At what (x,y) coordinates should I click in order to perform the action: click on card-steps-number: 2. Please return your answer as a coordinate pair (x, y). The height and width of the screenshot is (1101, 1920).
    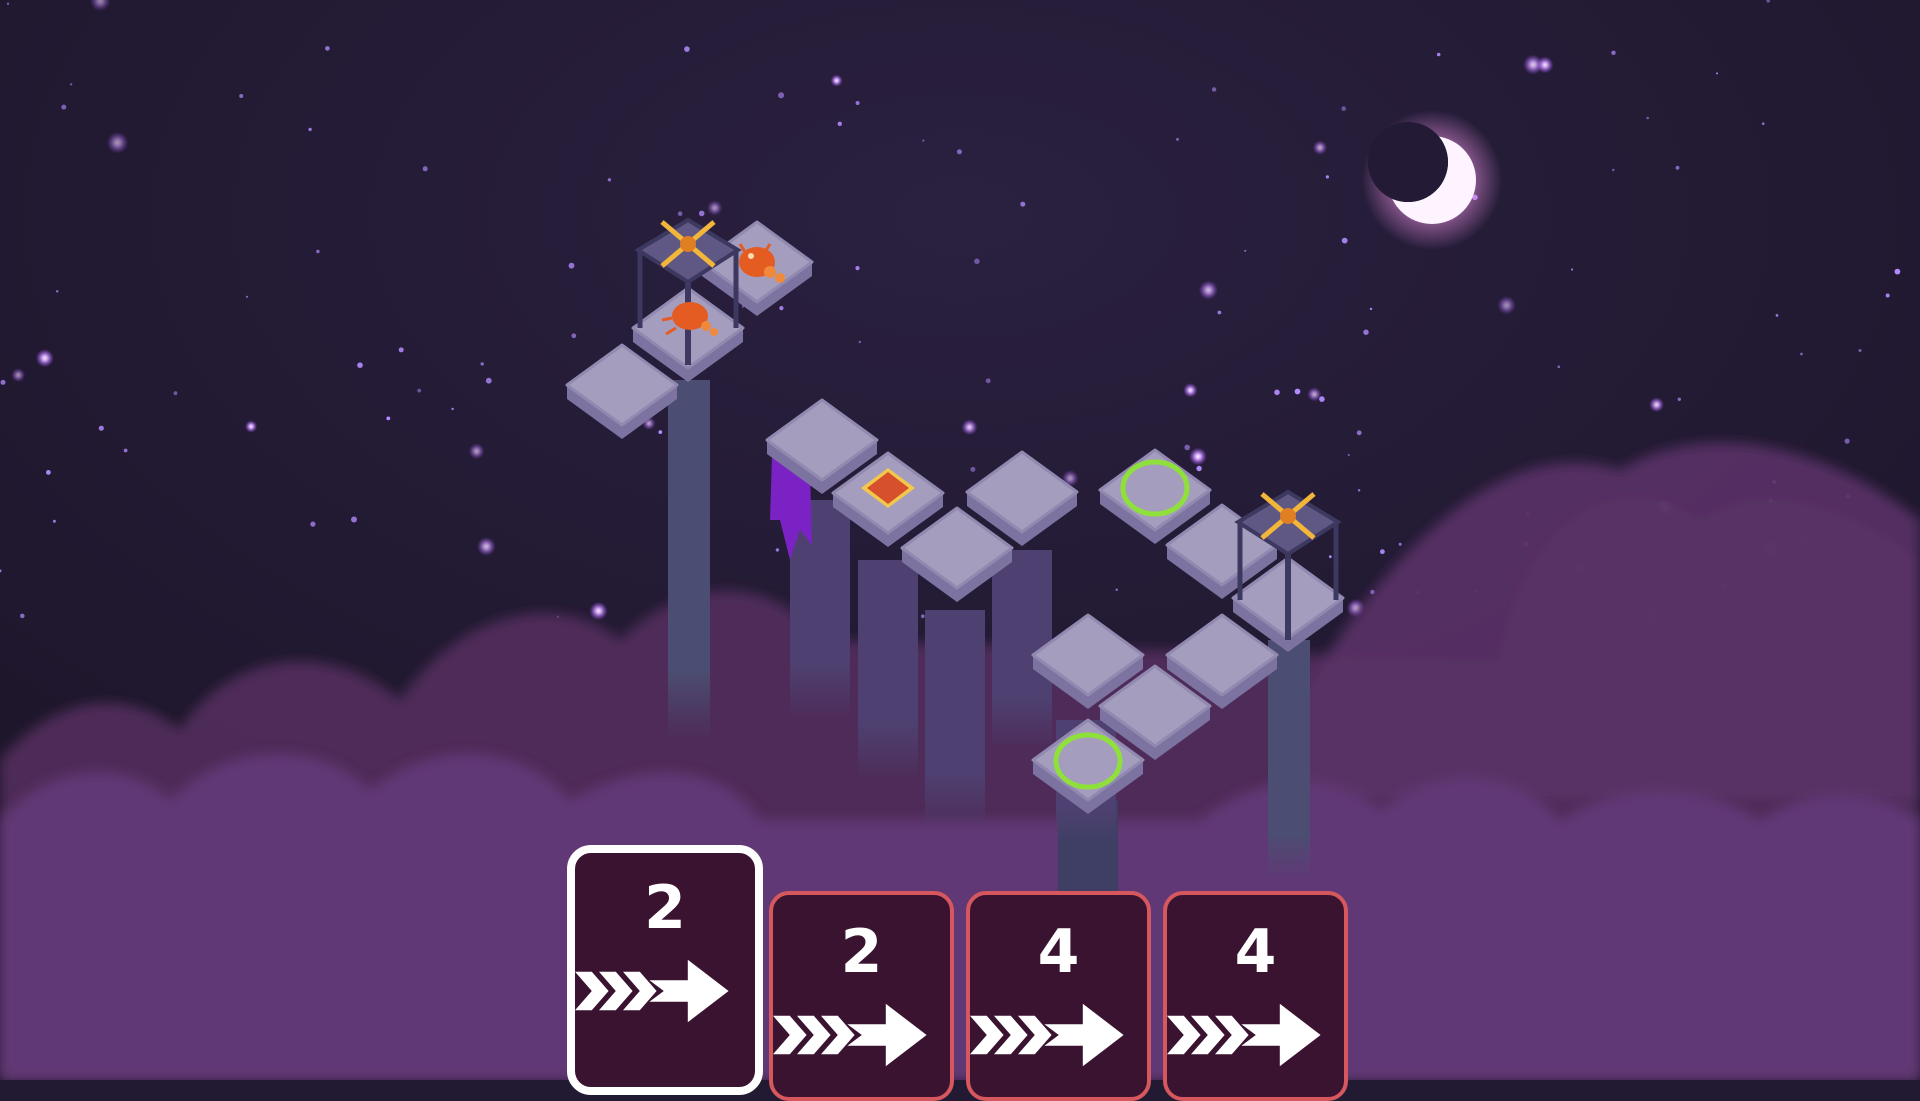
    Looking at the image, I should click on (665, 908).